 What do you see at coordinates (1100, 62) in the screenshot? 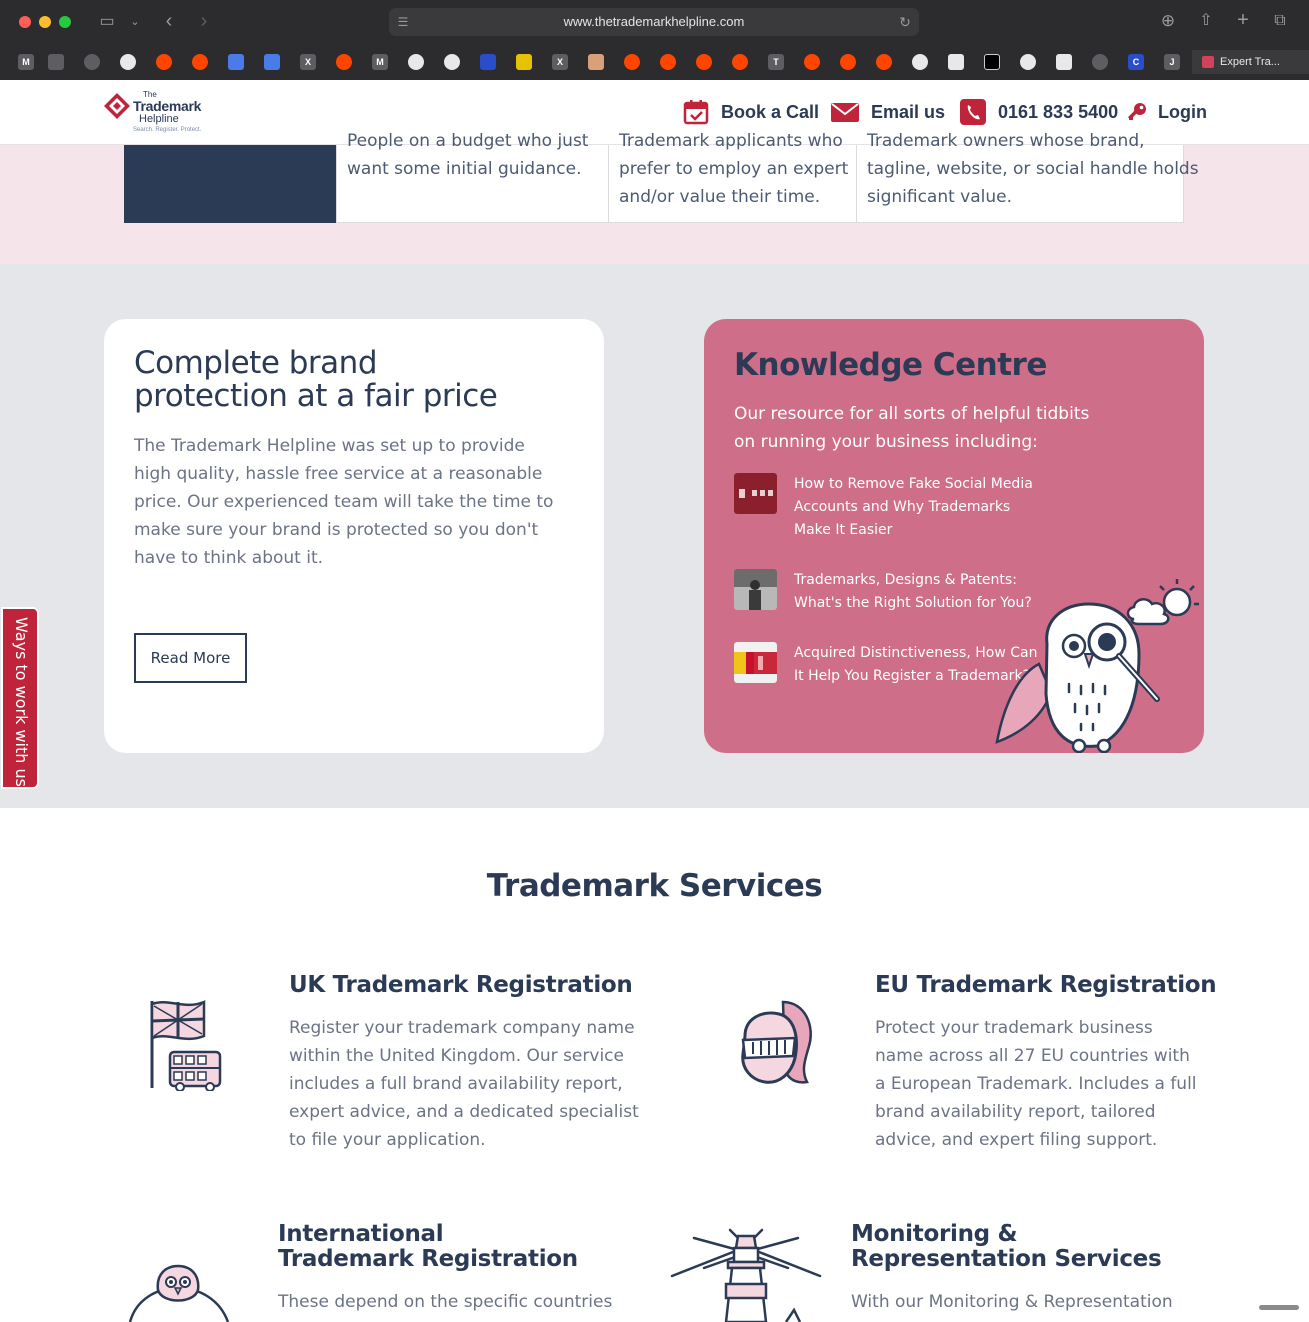
I see `compass-icon` at bounding box center [1100, 62].